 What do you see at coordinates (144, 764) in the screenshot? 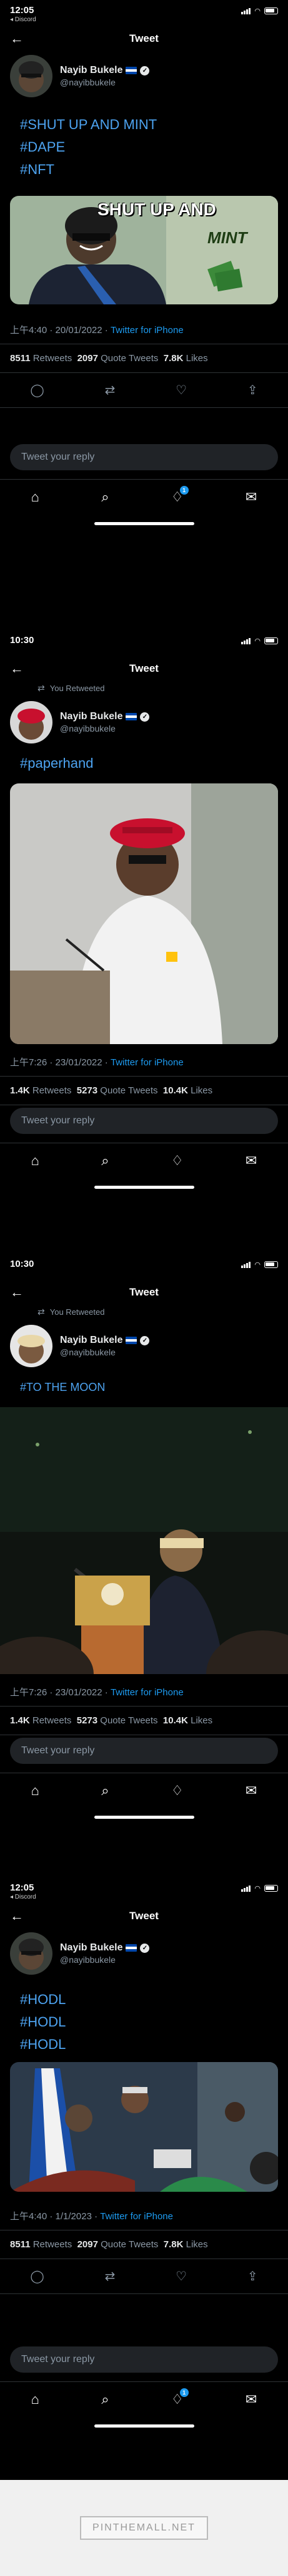
I see `hashtag: #paperhand` at bounding box center [144, 764].